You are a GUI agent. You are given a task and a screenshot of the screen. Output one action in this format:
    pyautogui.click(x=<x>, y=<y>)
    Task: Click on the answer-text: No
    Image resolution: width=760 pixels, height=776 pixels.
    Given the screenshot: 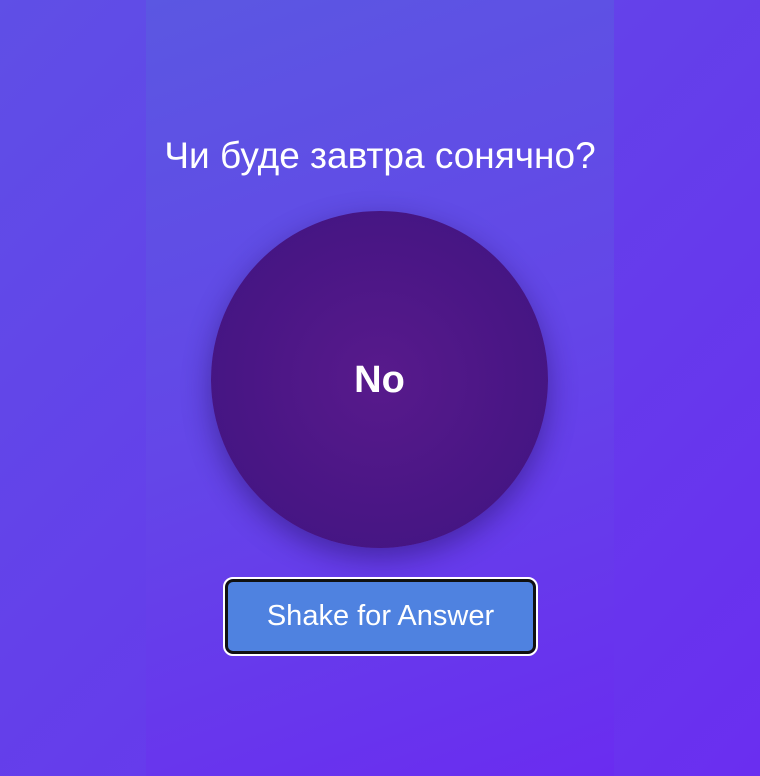 What is the action you would take?
    pyautogui.click(x=379, y=379)
    